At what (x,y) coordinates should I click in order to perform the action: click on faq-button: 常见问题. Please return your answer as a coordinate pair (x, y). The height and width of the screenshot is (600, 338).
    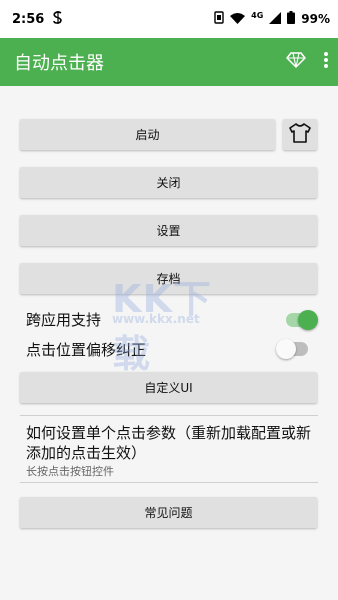
    Looking at the image, I should click on (168, 512).